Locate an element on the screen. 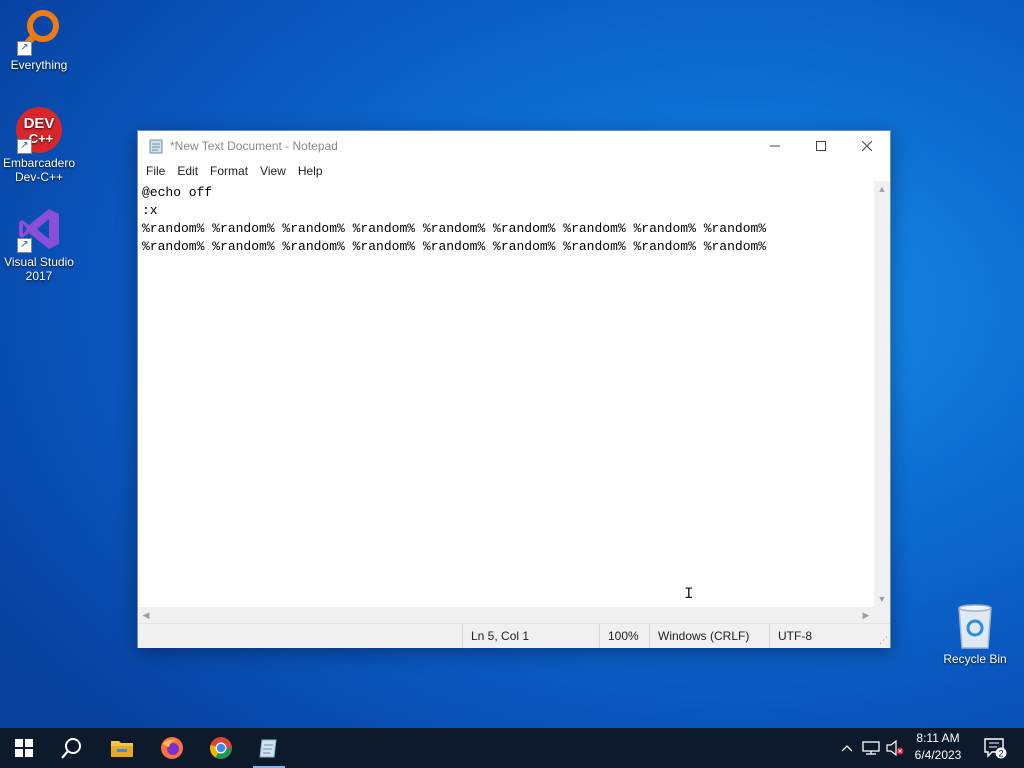 The image size is (1024, 768). notepad-taskbar-button is located at coordinates (269, 748).